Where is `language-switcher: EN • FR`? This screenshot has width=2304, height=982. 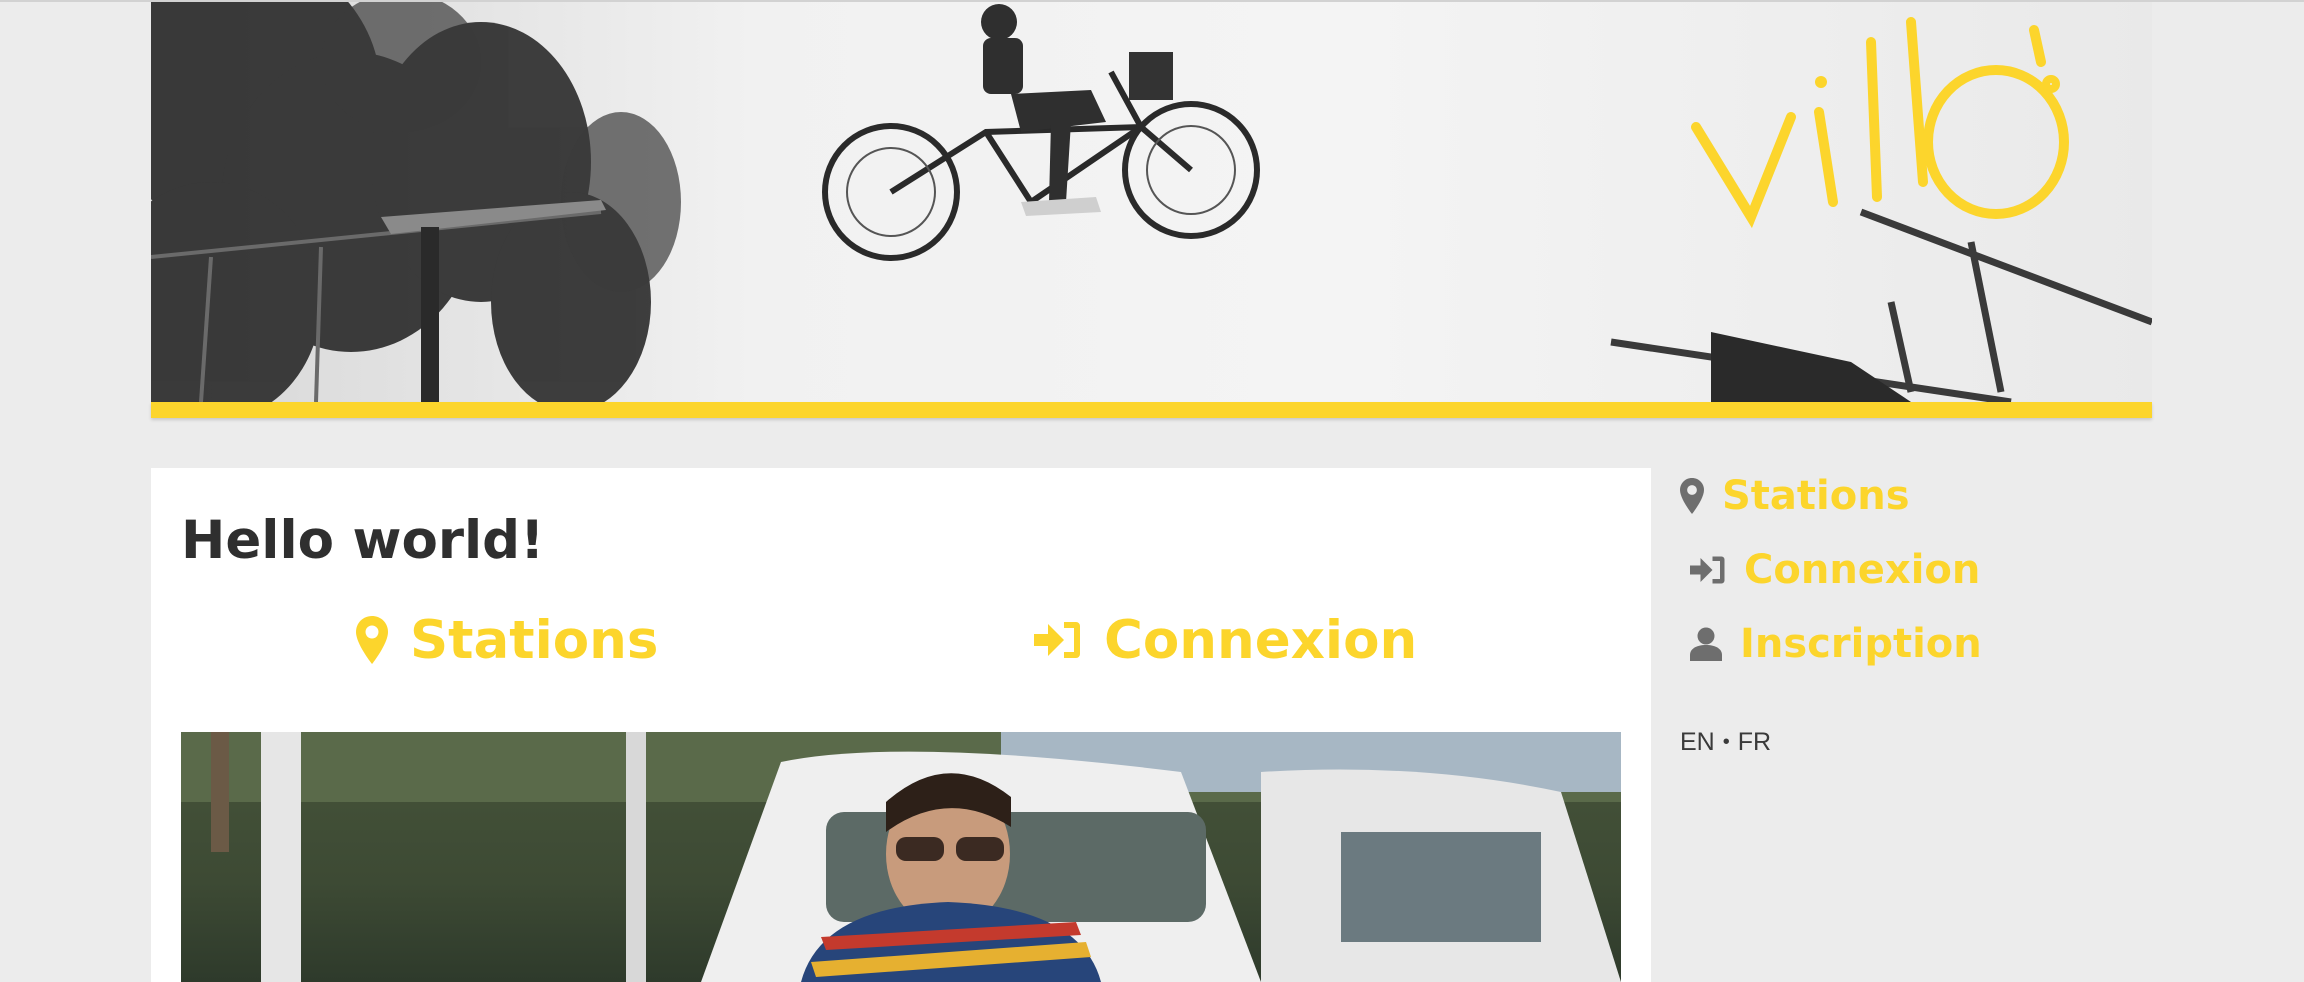 language-switcher: EN • FR is located at coordinates (1725, 742).